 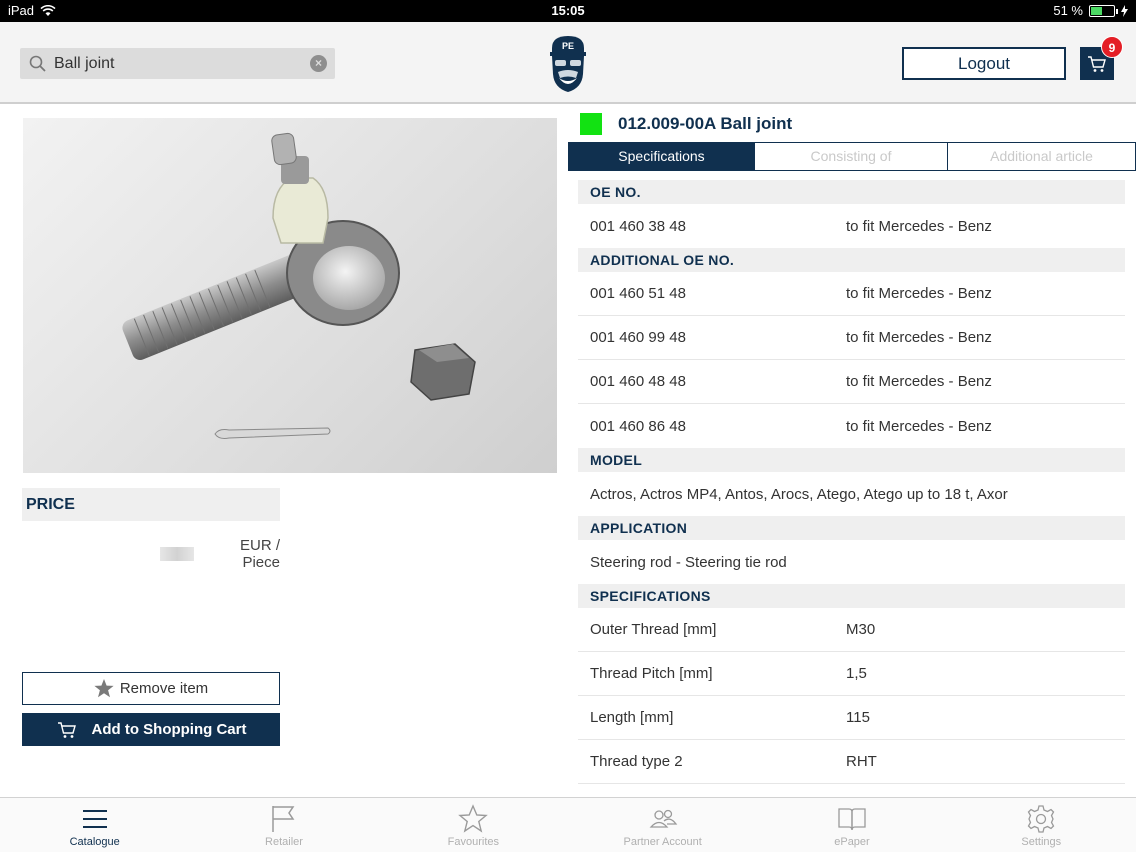 I want to click on price-value-blurred, so click(x=177, y=554).